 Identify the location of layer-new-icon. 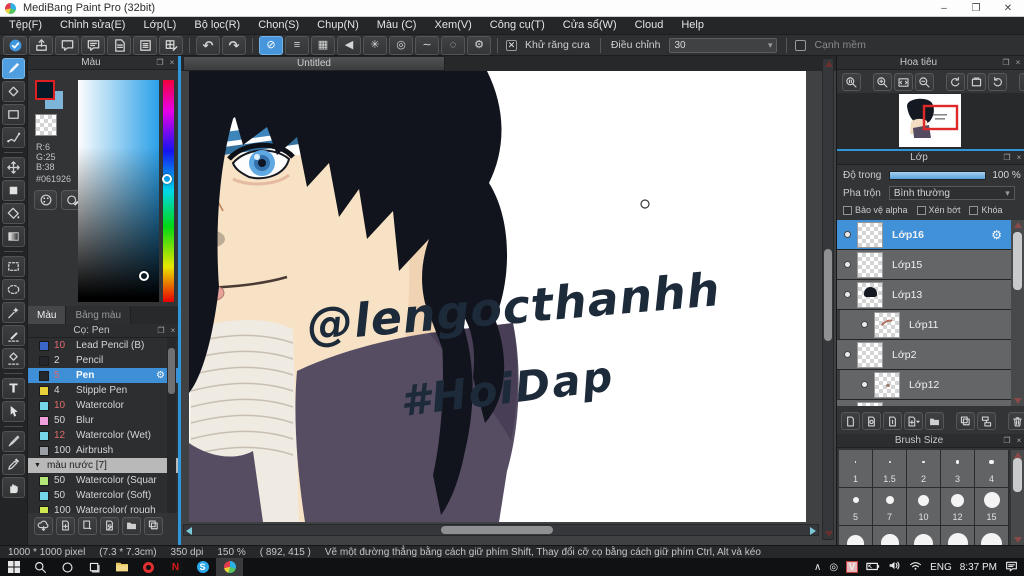
(850, 421).